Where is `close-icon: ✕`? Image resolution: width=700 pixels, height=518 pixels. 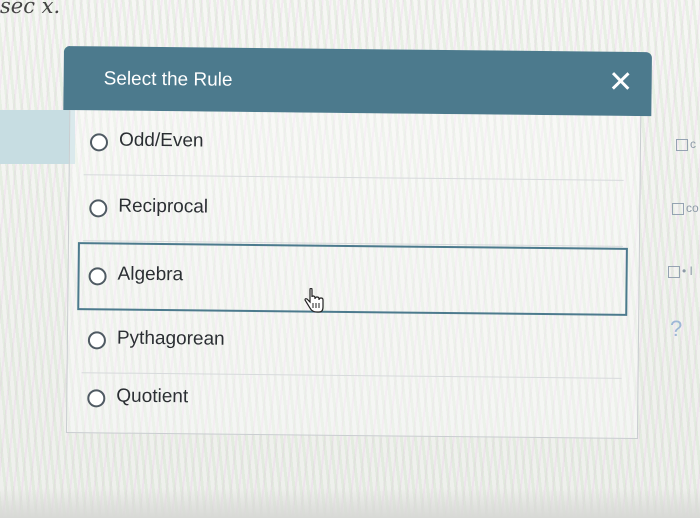
close-icon: ✕ is located at coordinates (620, 82).